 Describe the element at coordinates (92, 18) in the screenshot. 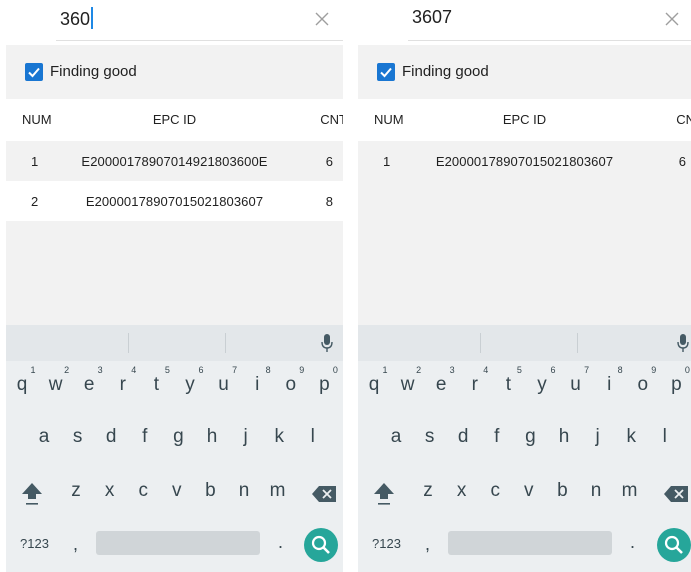

I see `text-caret` at that location.